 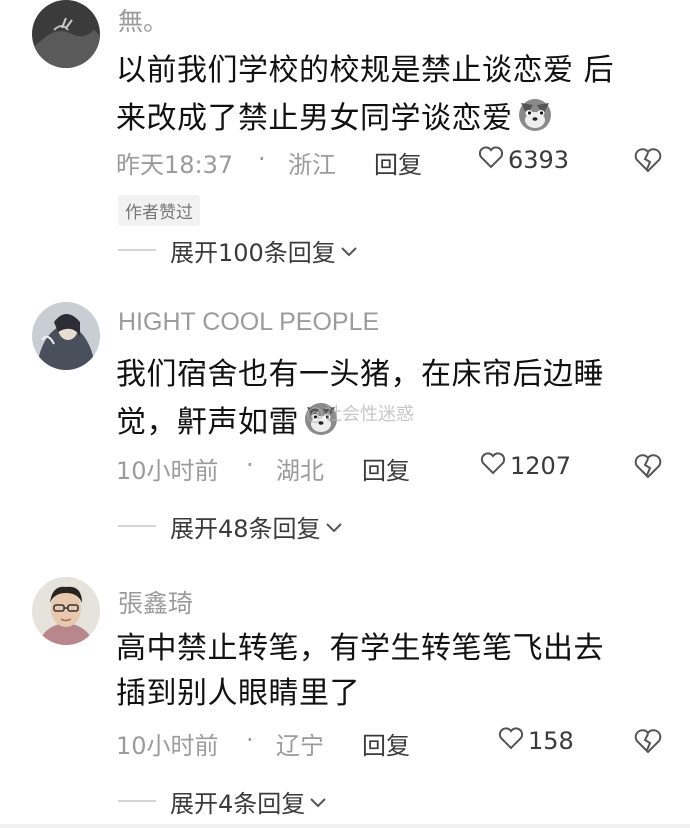 I want to click on like-count: 6393, so click(x=539, y=160).